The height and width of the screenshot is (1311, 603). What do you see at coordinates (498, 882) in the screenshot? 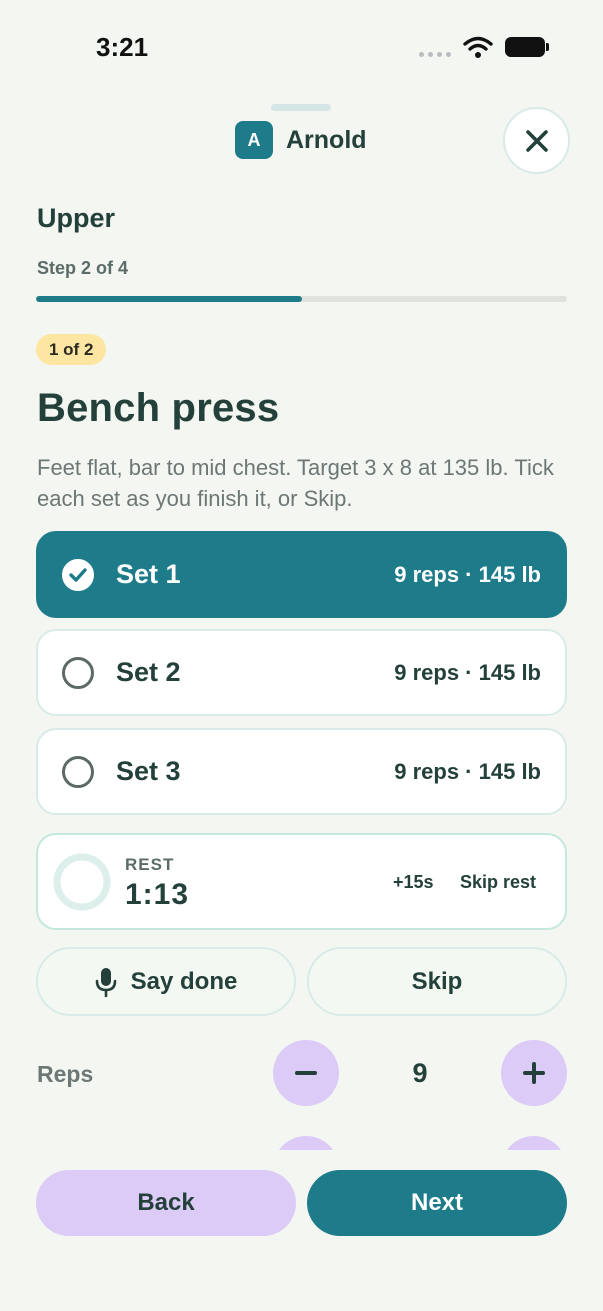
I see `skip-rest-button: Skip rest` at bounding box center [498, 882].